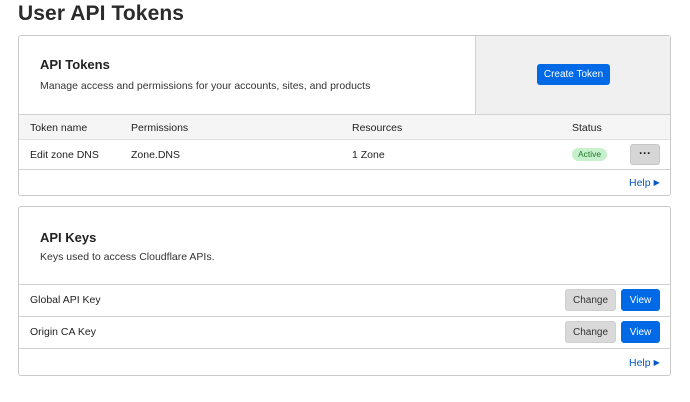 The image size is (690, 402). I want to click on token-resources-cell: 1 Zone, so click(368, 155).